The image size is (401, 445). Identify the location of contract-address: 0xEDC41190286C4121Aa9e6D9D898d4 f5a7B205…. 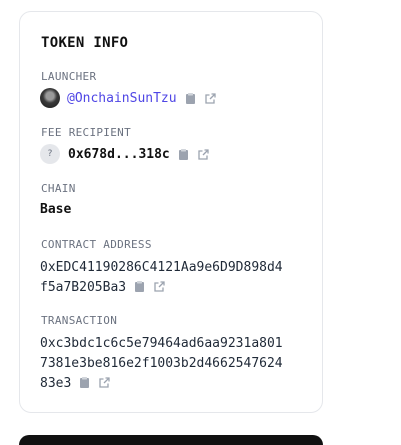
(175, 278).